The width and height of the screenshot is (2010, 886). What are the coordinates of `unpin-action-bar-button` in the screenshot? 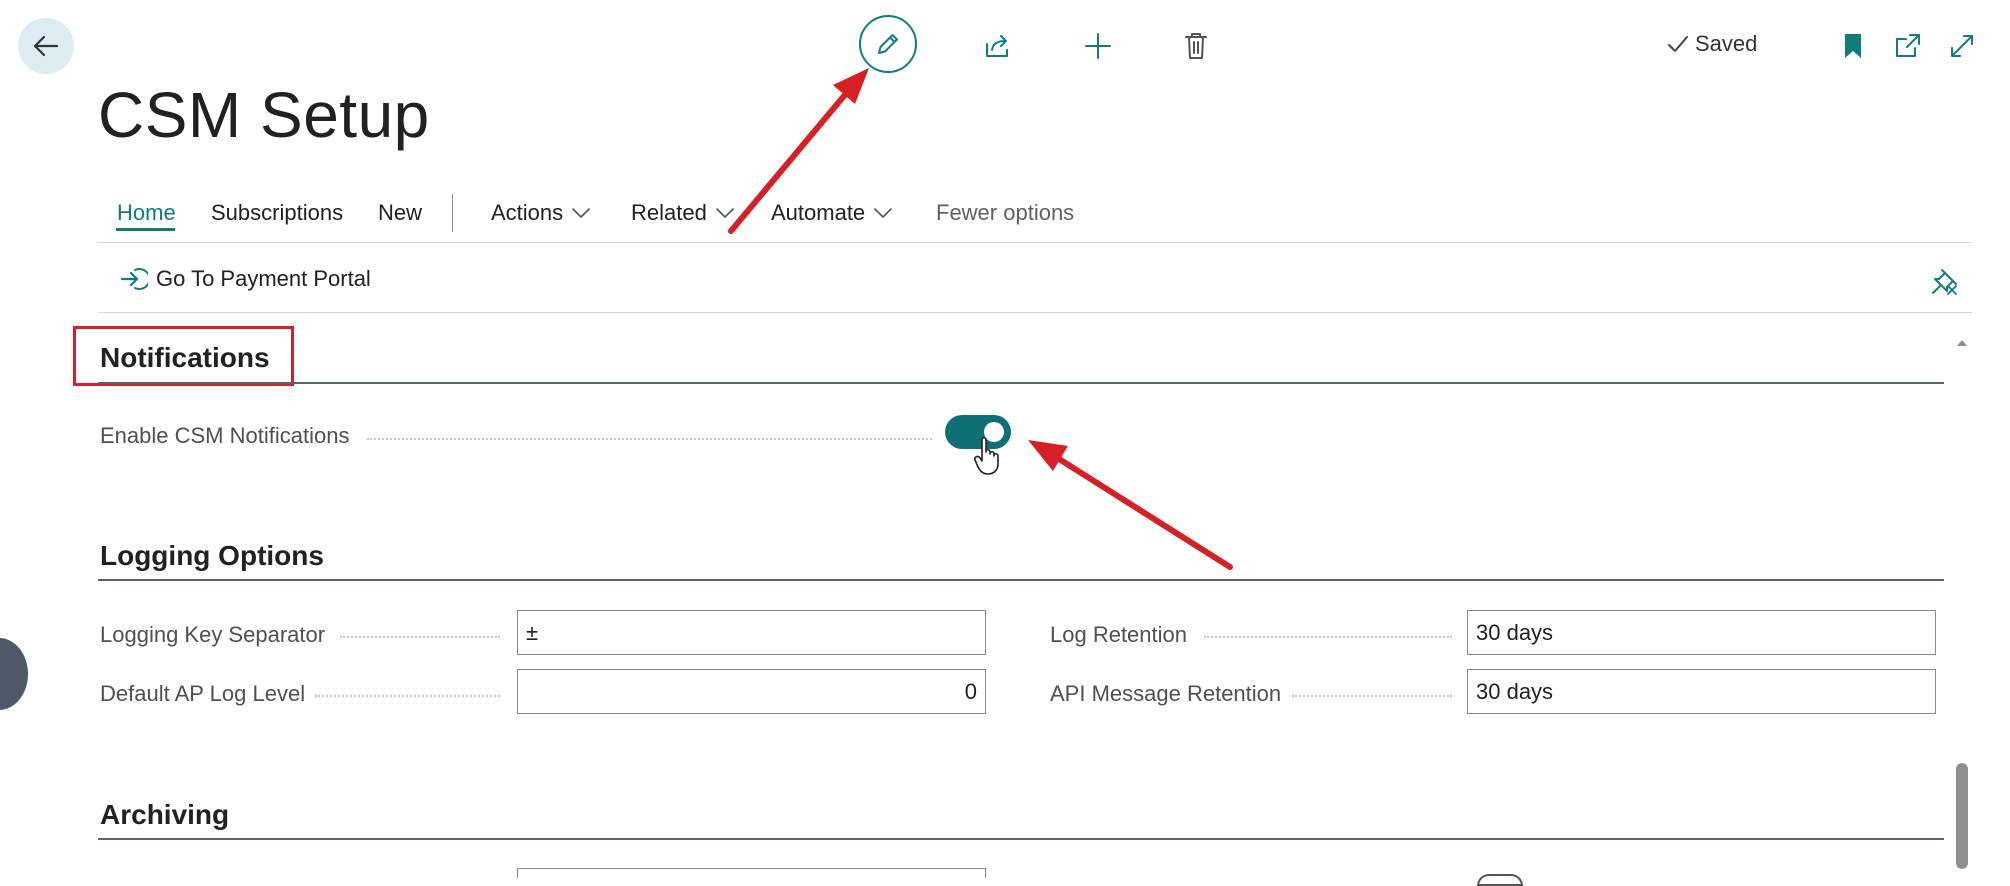 It's located at (1945, 283).